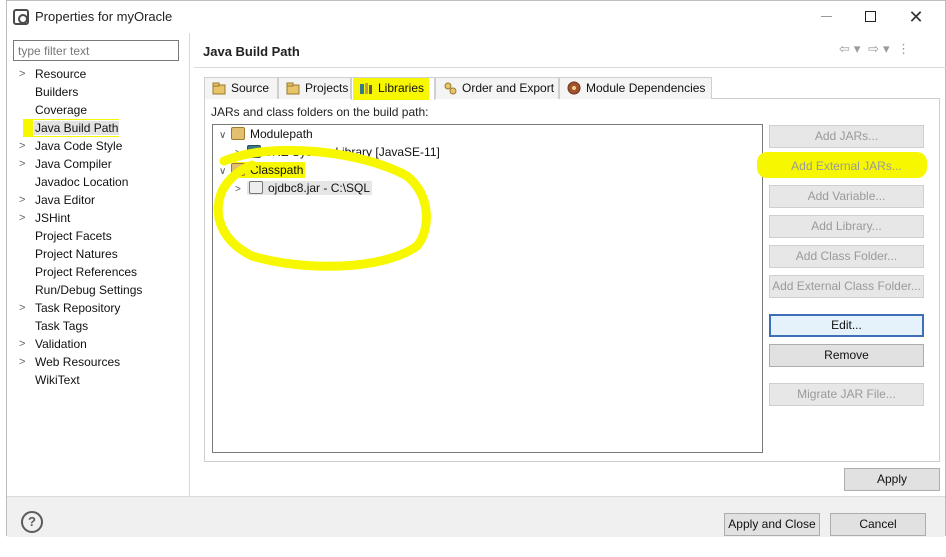  I want to click on nav-item-project-natures: Project Natures, so click(98, 254).